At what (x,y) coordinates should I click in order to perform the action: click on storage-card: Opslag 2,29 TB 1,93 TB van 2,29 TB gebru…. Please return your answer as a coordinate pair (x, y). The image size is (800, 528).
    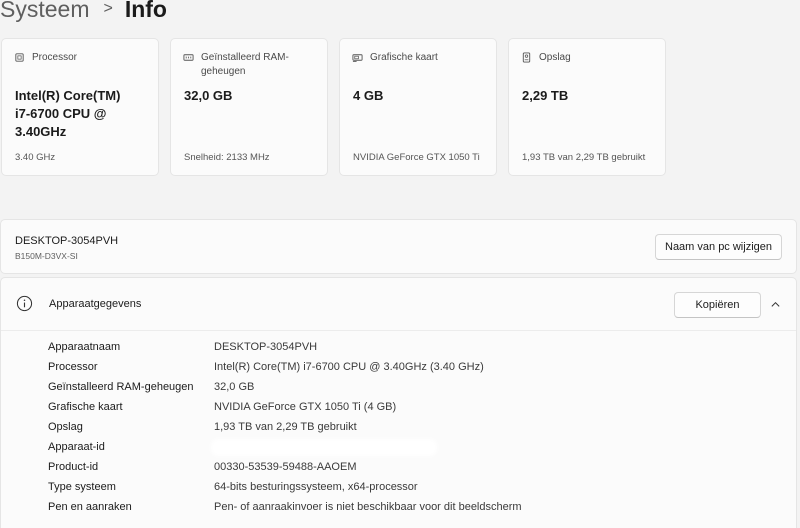
    Looking at the image, I should click on (587, 107).